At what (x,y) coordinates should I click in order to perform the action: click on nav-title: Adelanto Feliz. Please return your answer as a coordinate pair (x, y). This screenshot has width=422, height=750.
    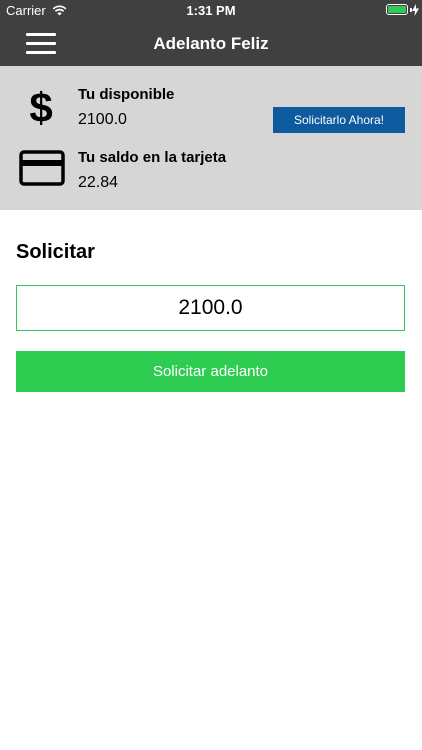
    Looking at the image, I should click on (211, 43).